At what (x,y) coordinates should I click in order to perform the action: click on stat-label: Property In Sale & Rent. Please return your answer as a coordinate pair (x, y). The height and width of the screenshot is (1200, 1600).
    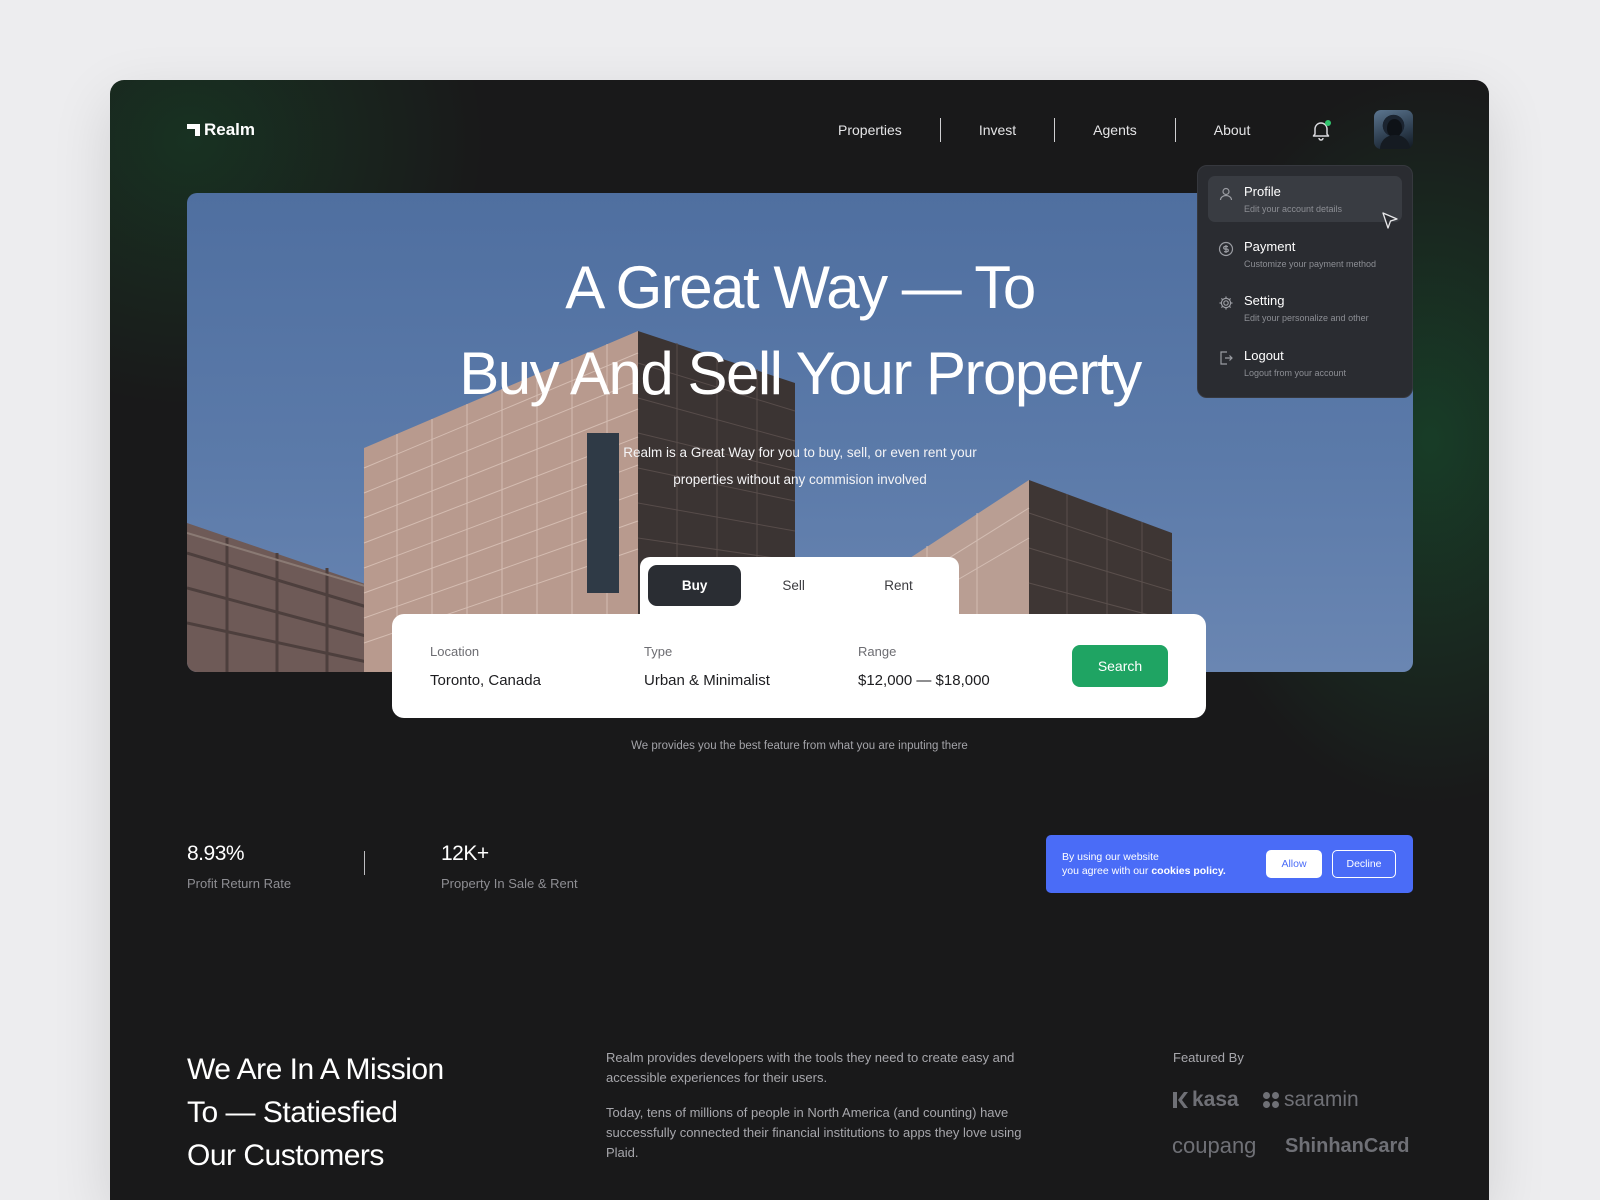
    Looking at the image, I should click on (509, 883).